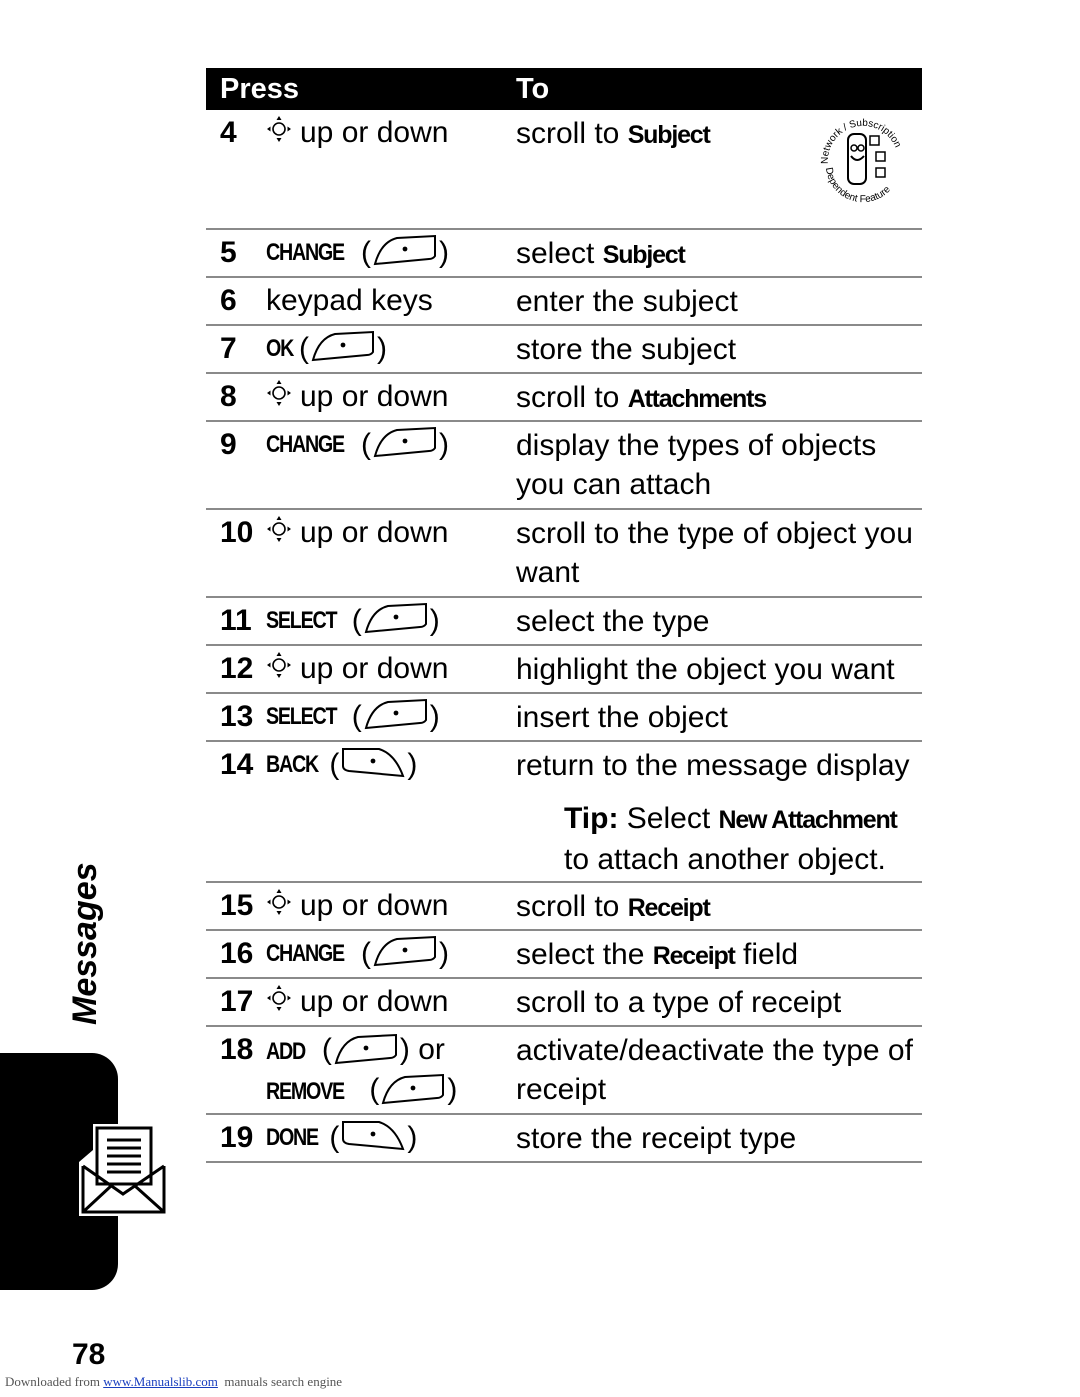 This screenshot has width=1080, height=1397. I want to click on to-text: scroll to the type of object you want, so click(714, 553).